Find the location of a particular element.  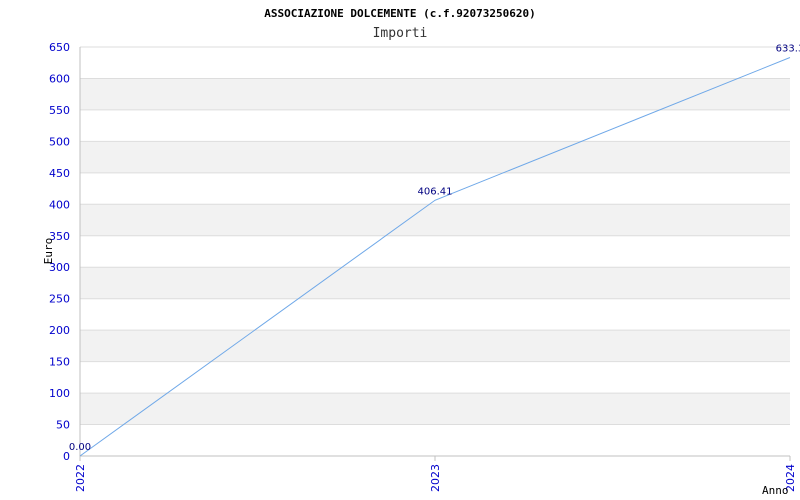

x-axis-label: Anno is located at coordinates (775, 490).